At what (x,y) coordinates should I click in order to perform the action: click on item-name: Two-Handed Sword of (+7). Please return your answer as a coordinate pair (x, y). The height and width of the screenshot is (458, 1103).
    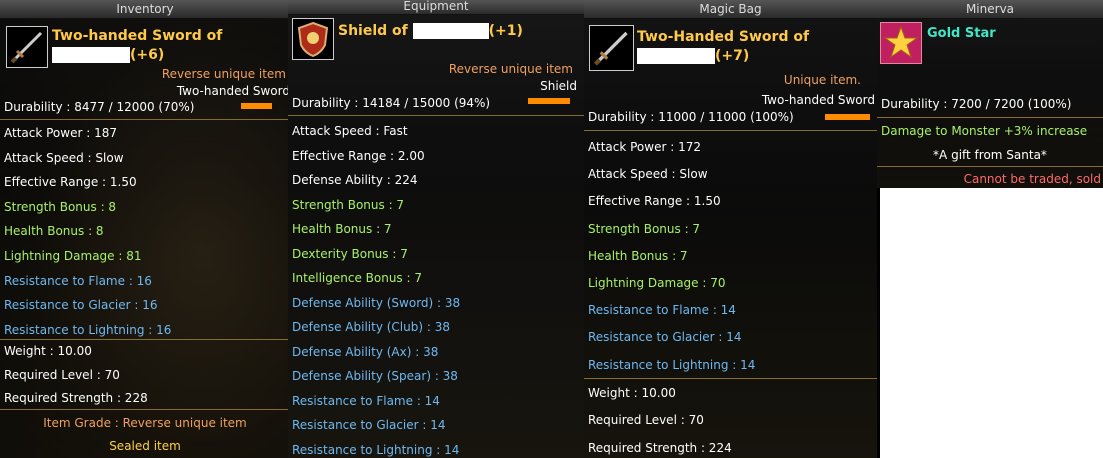
    Looking at the image, I should click on (723, 47).